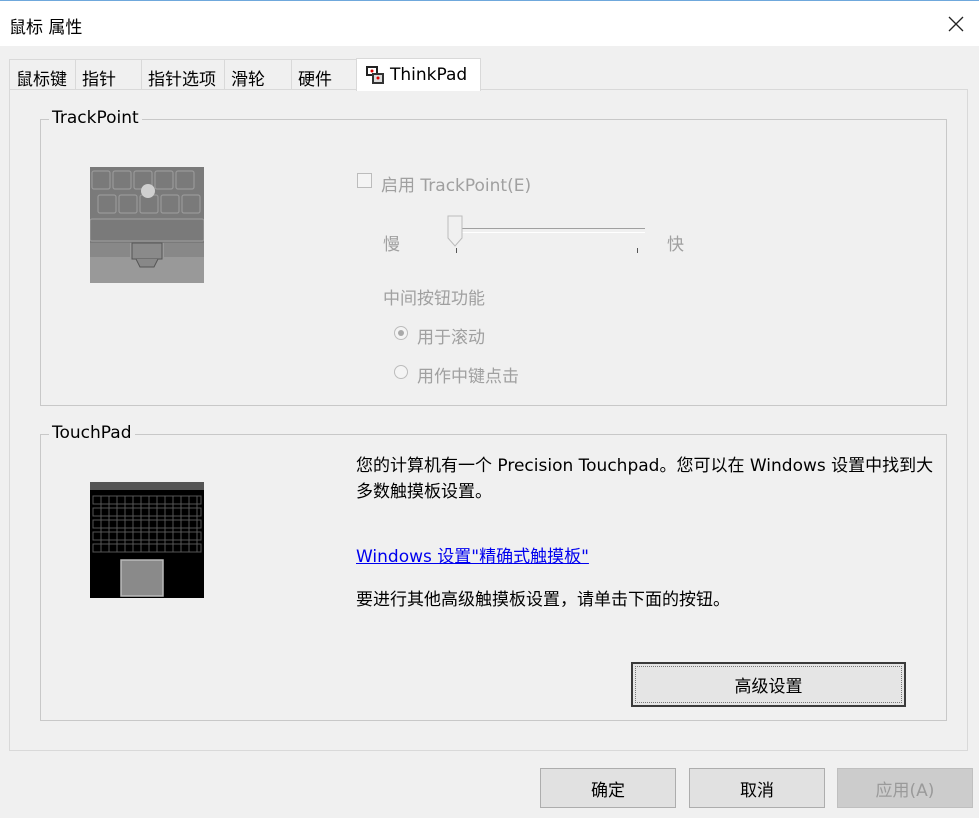  I want to click on touchpad-legend: TouchPad, so click(92, 433).